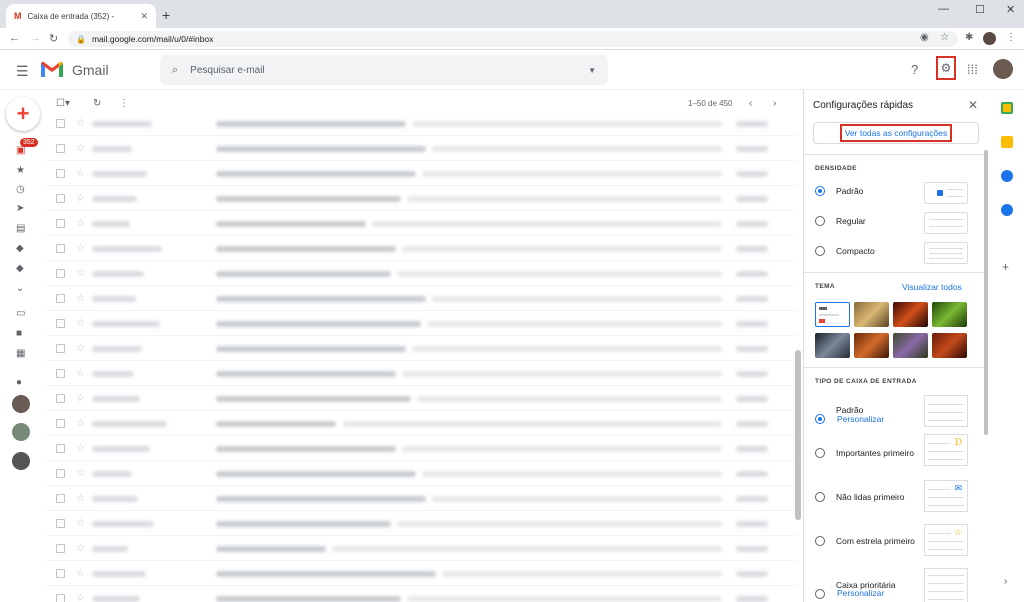 The width and height of the screenshot is (1024, 602). Describe the element at coordinates (914, 69) in the screenshot. I see `help-icon: ?` at that location.